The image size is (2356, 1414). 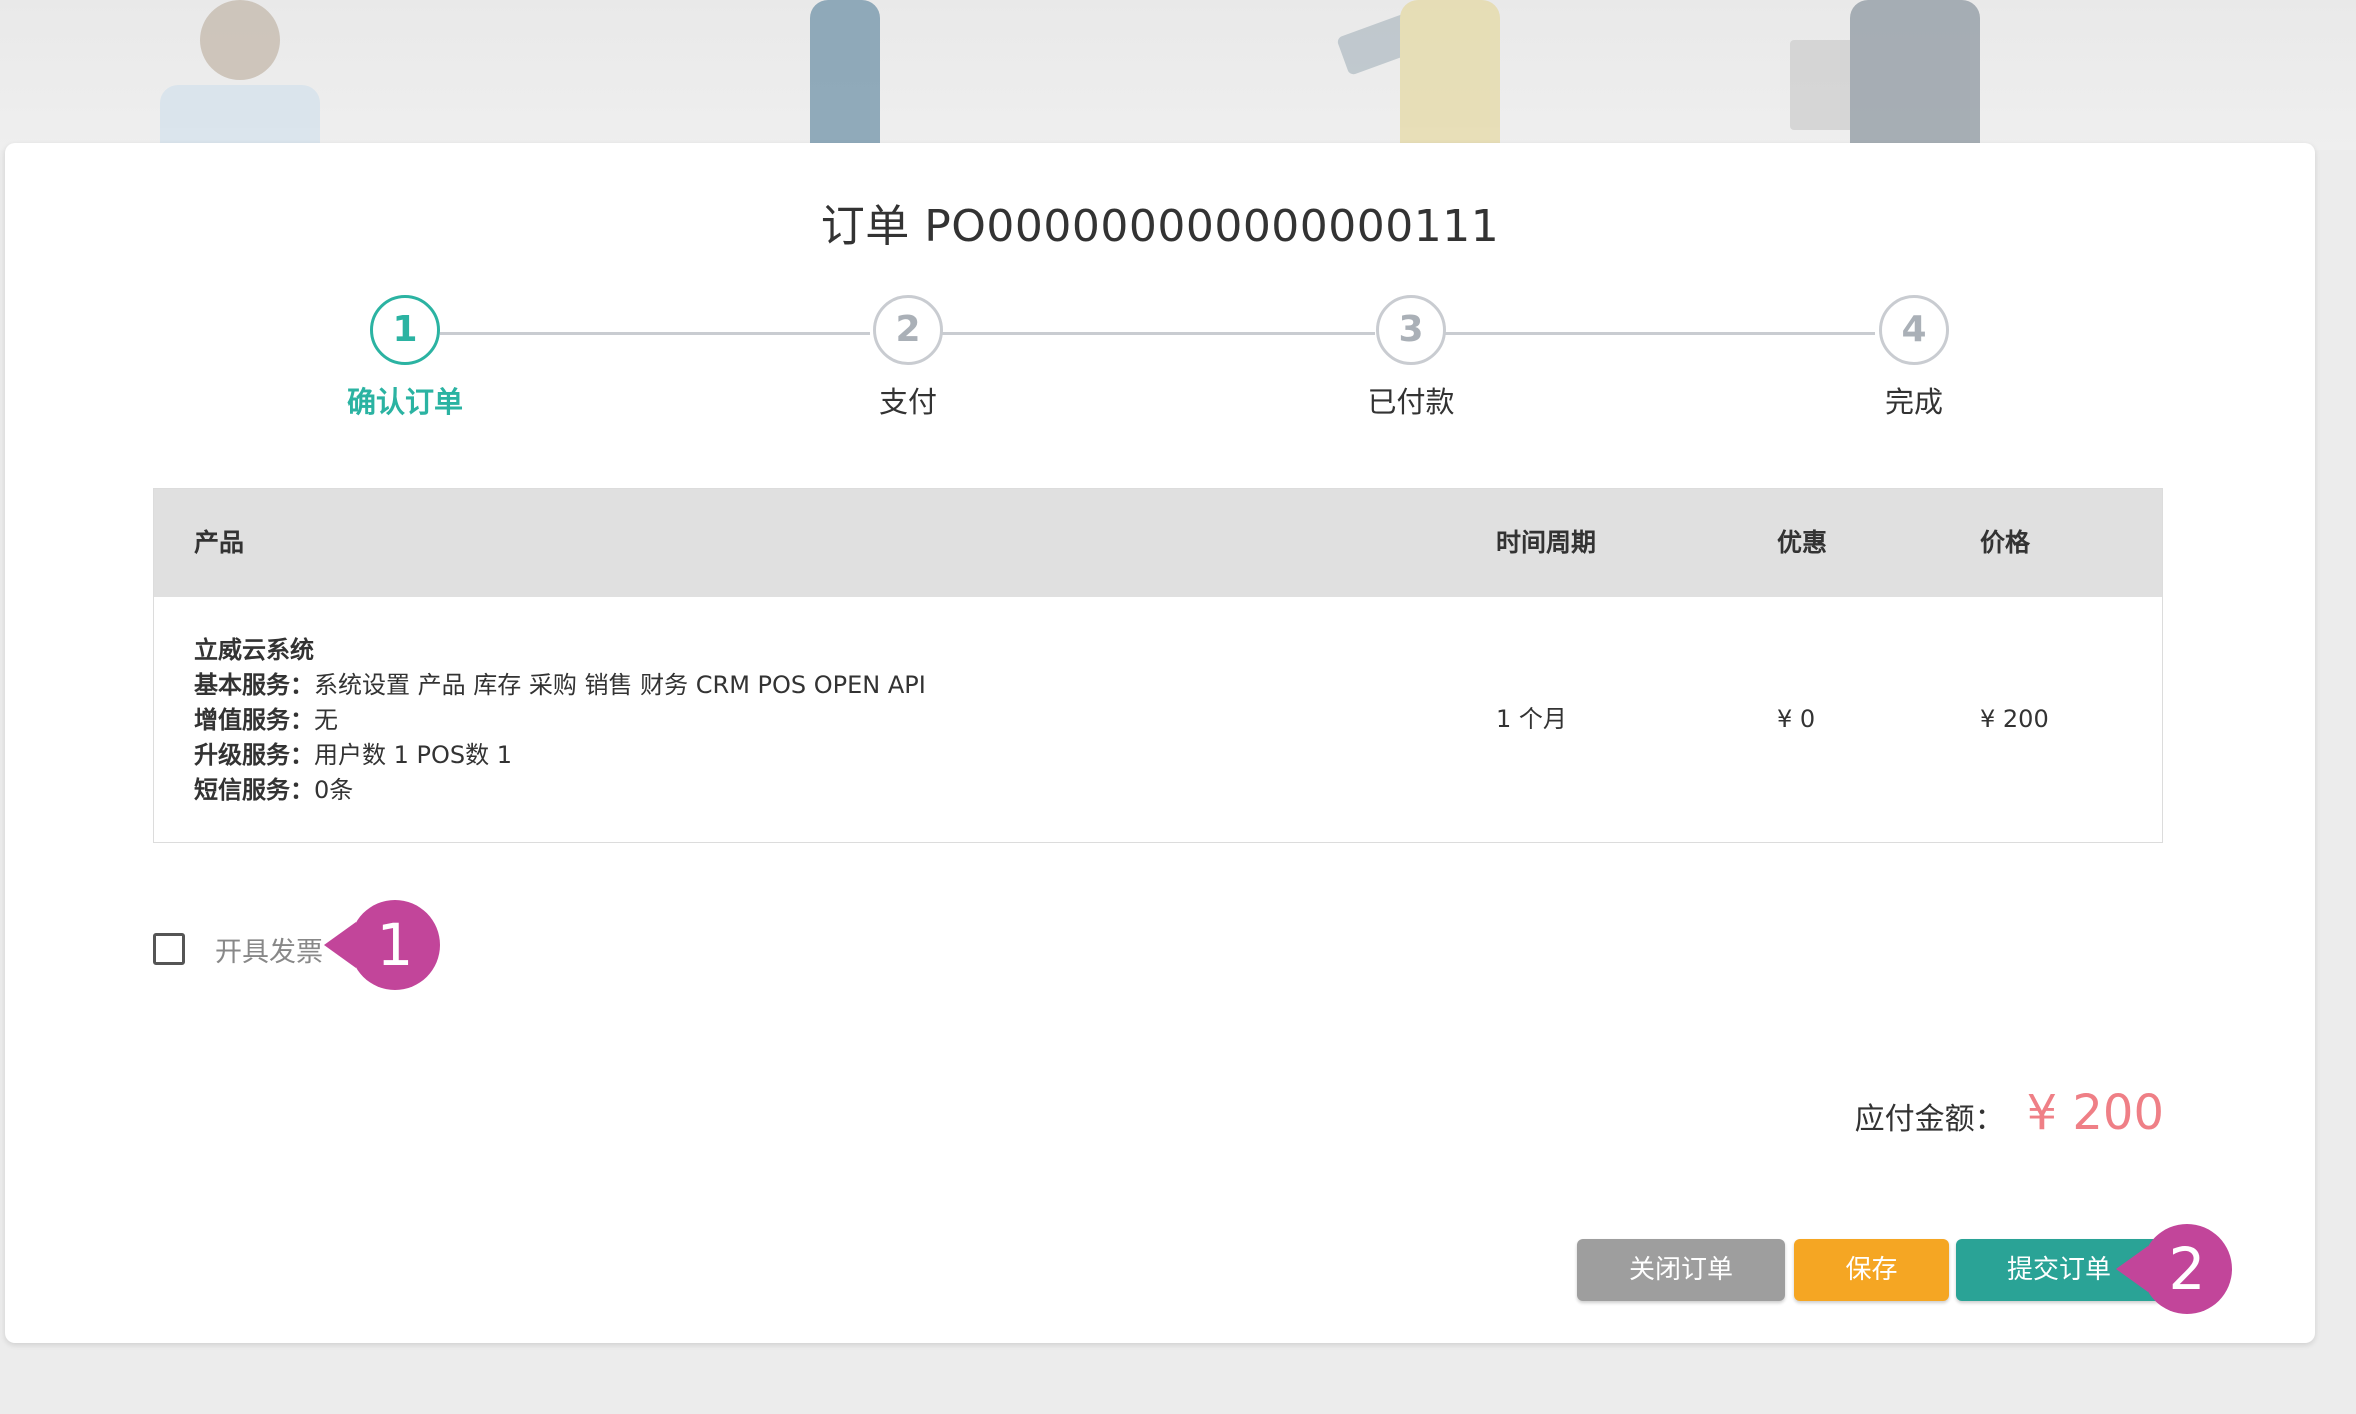 I want to click on step-label: 支付, so click(x=907, y=402).